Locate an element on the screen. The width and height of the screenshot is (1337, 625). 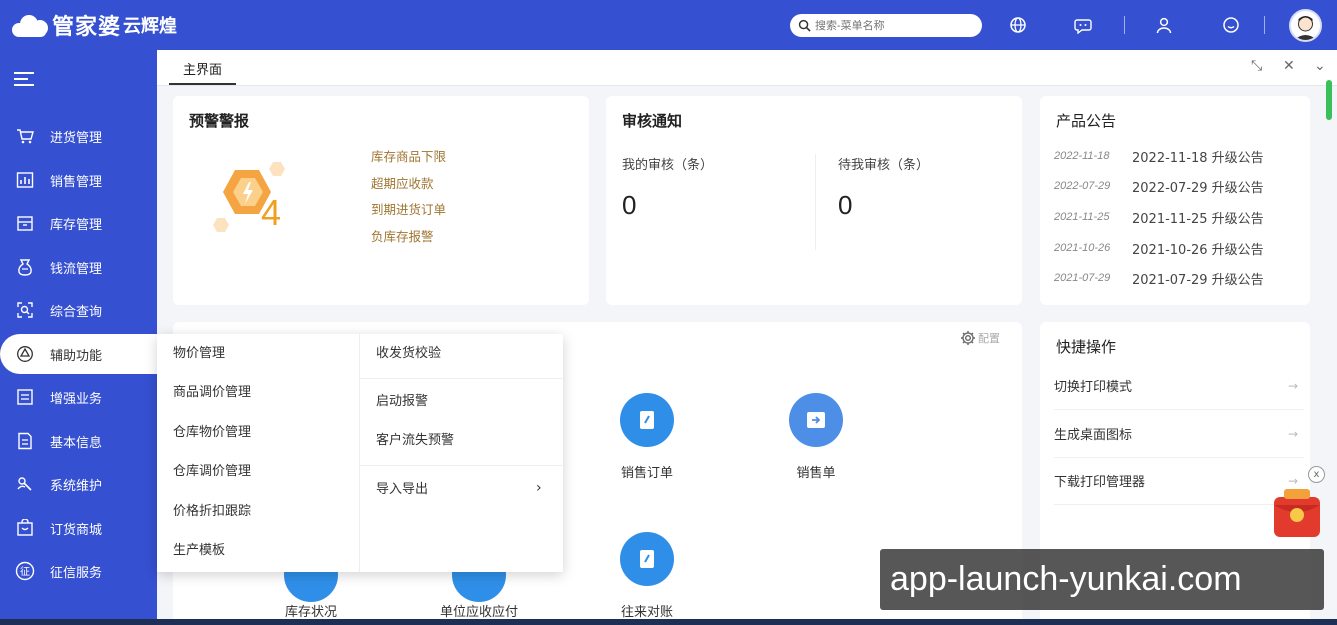
close-promo-icon: x is located at coordinates (1316, 474).